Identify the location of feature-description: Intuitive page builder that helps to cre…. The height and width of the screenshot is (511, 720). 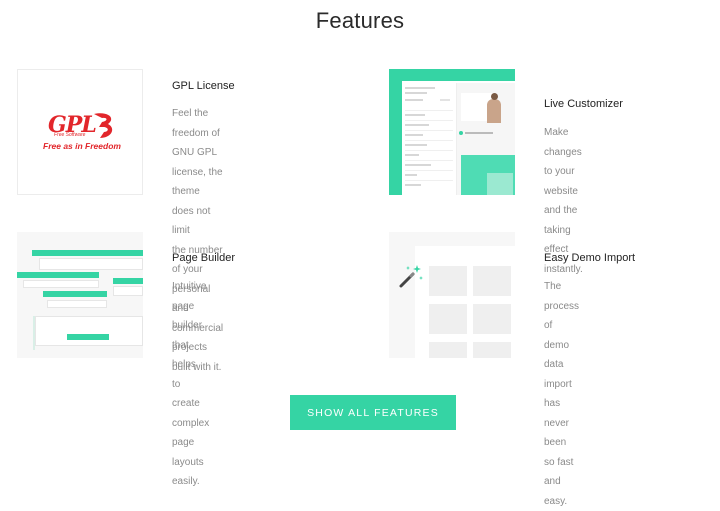
(190, 384).